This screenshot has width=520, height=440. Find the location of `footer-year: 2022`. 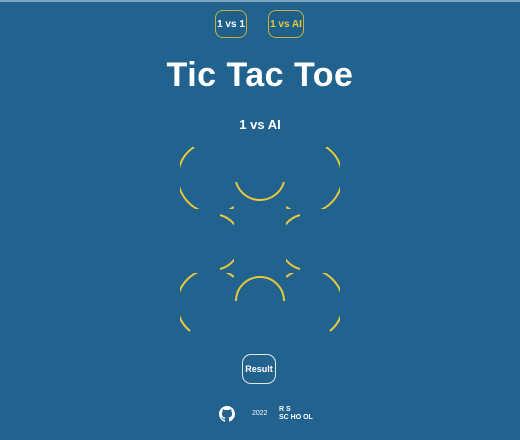

footer-year: 2022 is located at coordinates (260, 413).